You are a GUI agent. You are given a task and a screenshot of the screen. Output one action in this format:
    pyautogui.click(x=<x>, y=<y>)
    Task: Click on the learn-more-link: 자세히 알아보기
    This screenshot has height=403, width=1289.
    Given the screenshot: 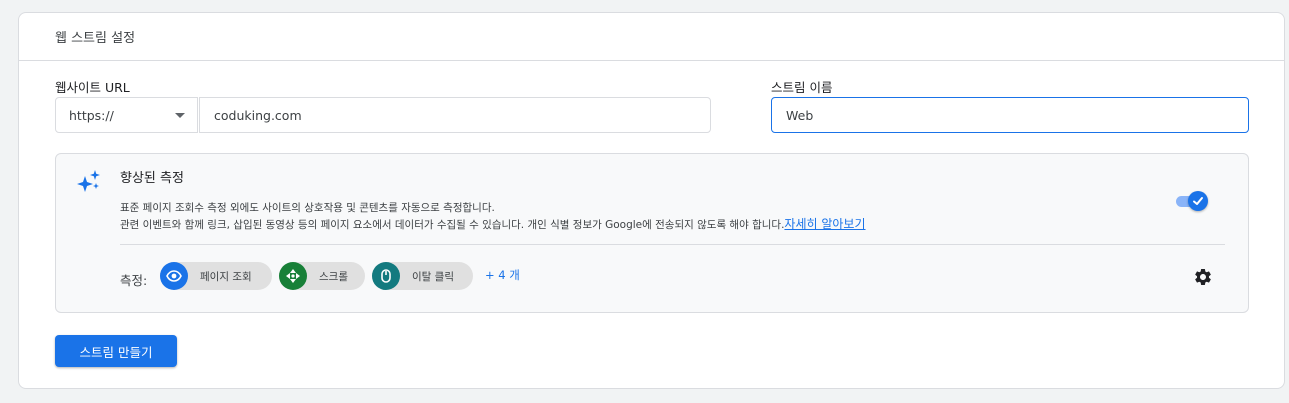 What is the action you would take?
    pyautogui.click(x=824, y=224)
    